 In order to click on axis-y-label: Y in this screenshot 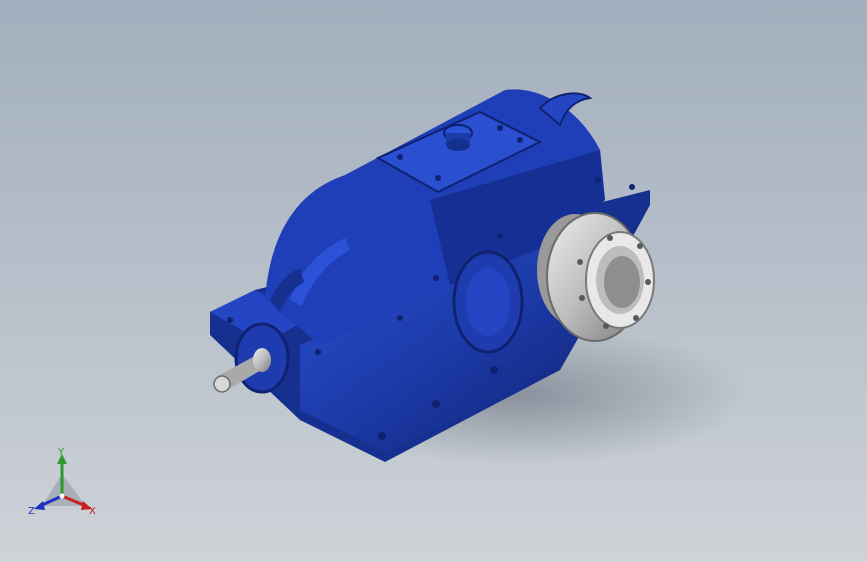, I will do `click(61, 452)`.